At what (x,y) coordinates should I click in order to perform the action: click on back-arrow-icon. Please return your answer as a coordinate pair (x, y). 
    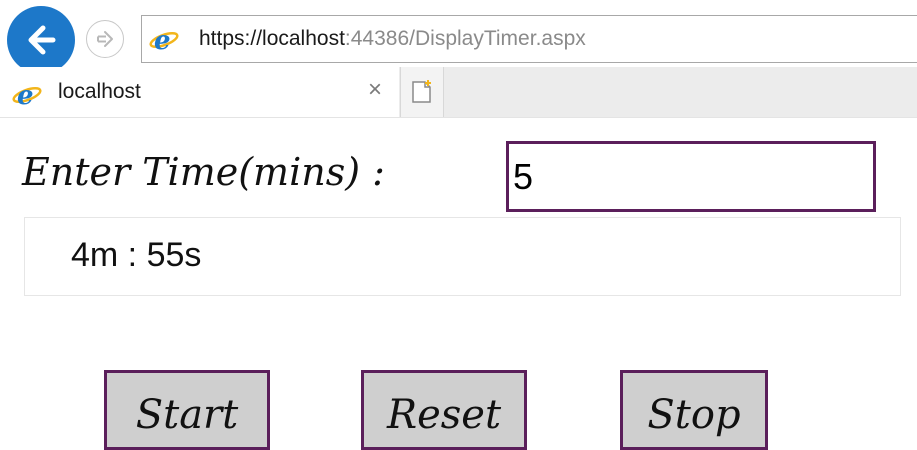
    Looking at the image, I should click on (42, 40).